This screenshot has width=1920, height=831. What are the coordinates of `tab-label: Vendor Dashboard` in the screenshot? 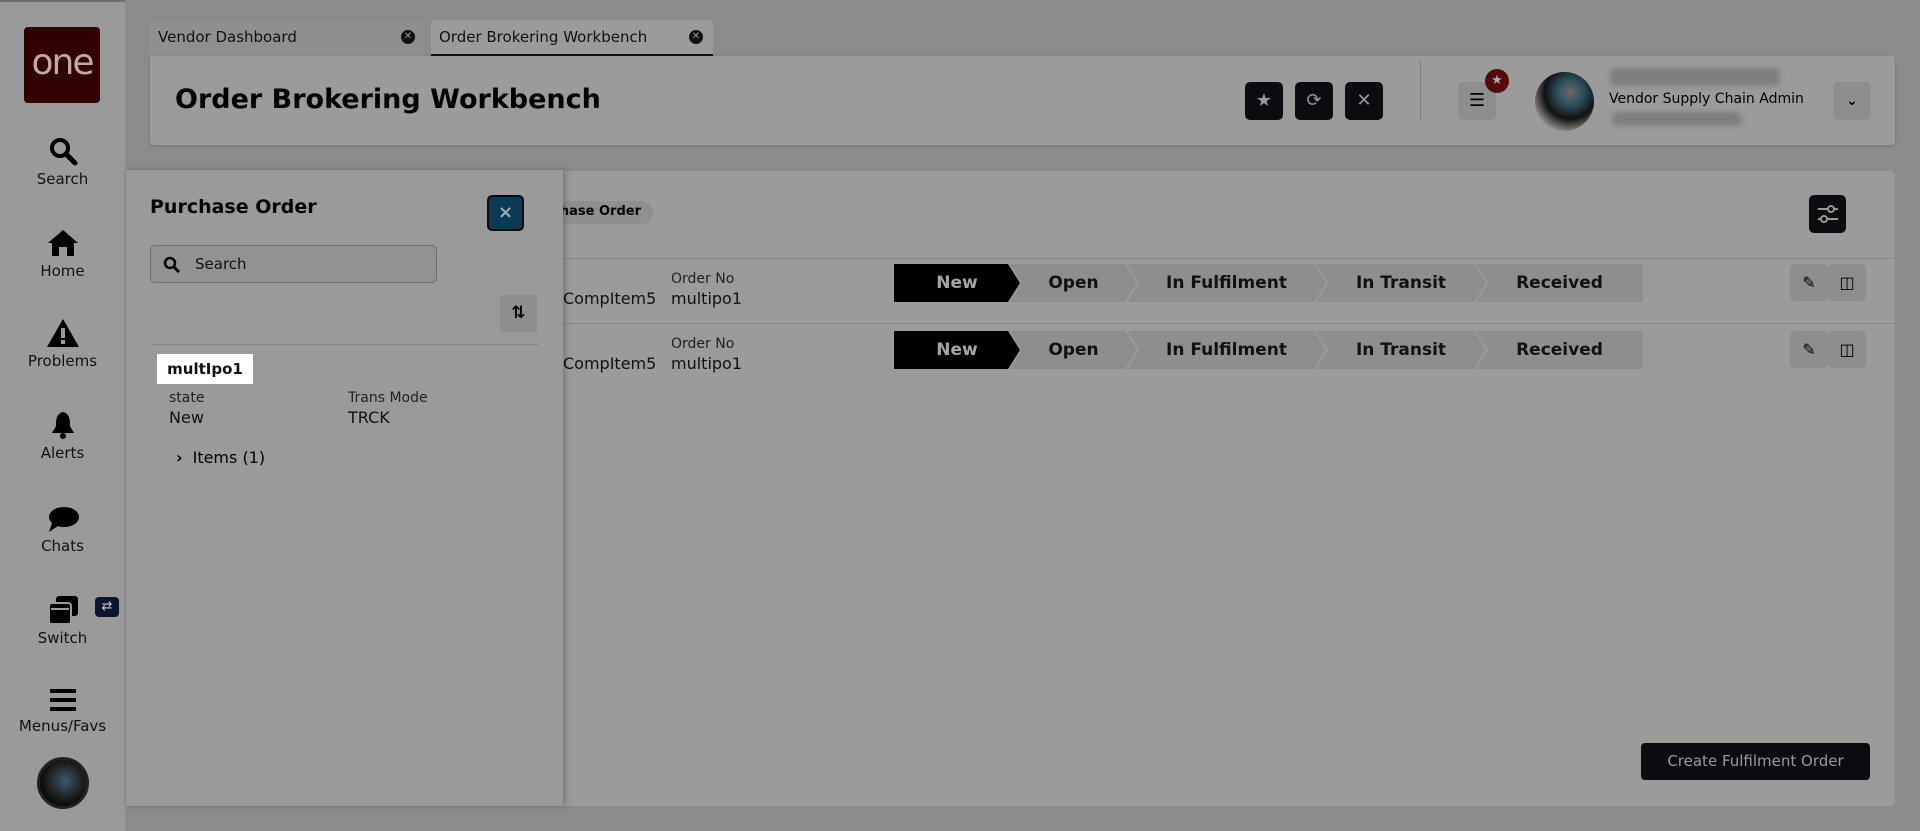 It's located at (227, 37).